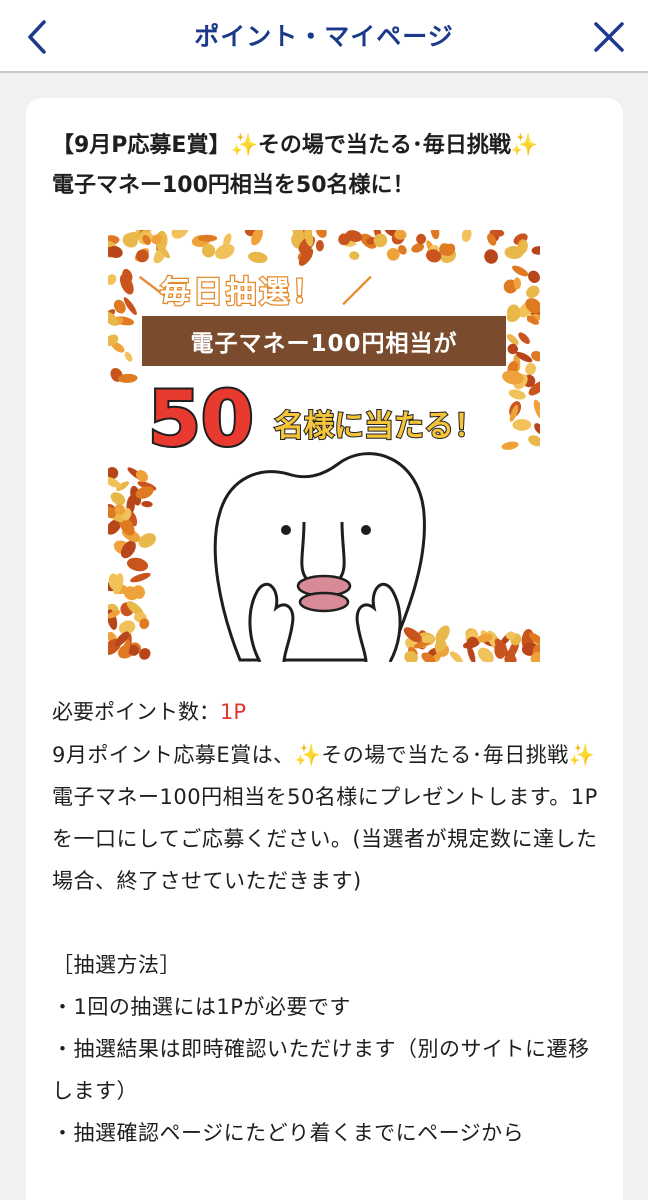 The width and height of the screenshot is (648, 1200). Describe the element at coordinates (288, 1133) in the screenshot. I see `method-item: ・抽選確認ページにたどり着くまでにページから` at that location.